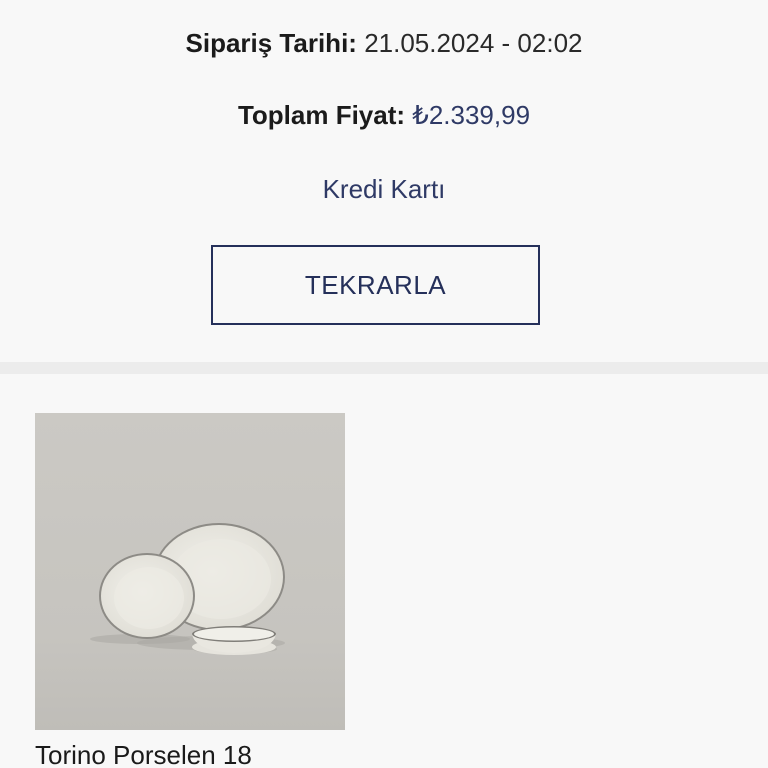  I want to click on product-name: Torino Porselen 18, so click(245, 753).